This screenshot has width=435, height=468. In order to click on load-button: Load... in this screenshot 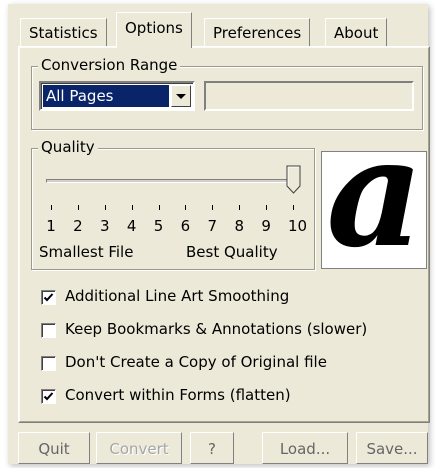, I will do `click(305, 448)`.